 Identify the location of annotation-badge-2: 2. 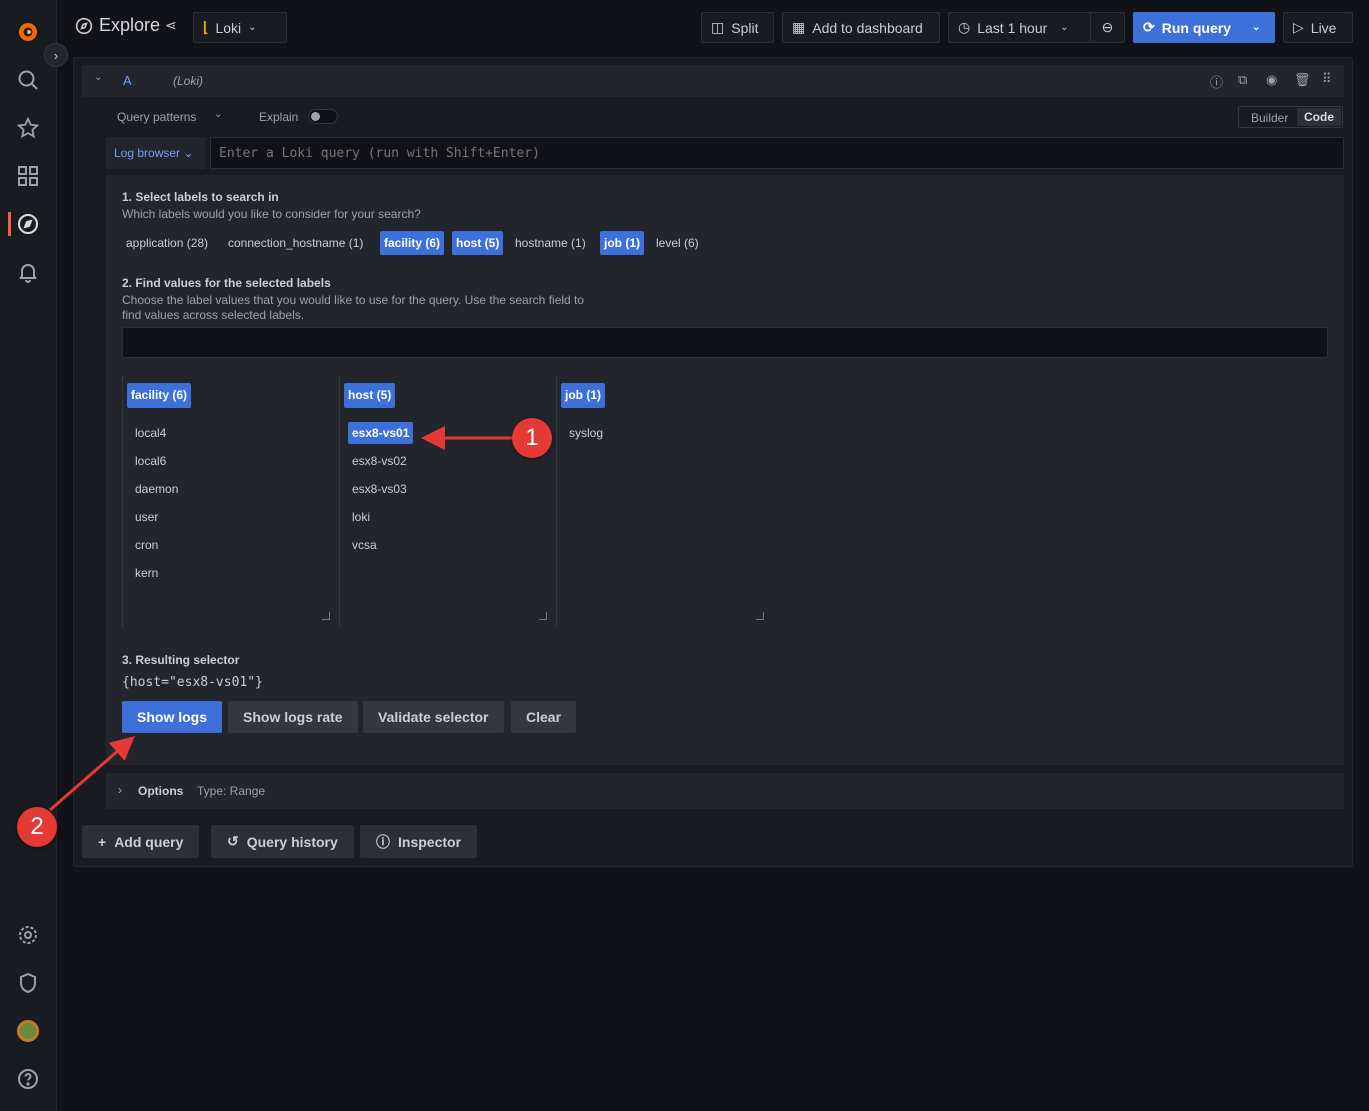
(37, 827).